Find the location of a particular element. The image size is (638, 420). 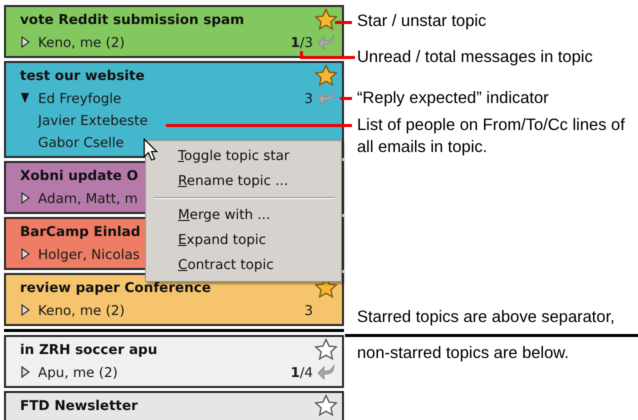

topic-title: BarCamp Einlad is located at coordinates (80, 232).